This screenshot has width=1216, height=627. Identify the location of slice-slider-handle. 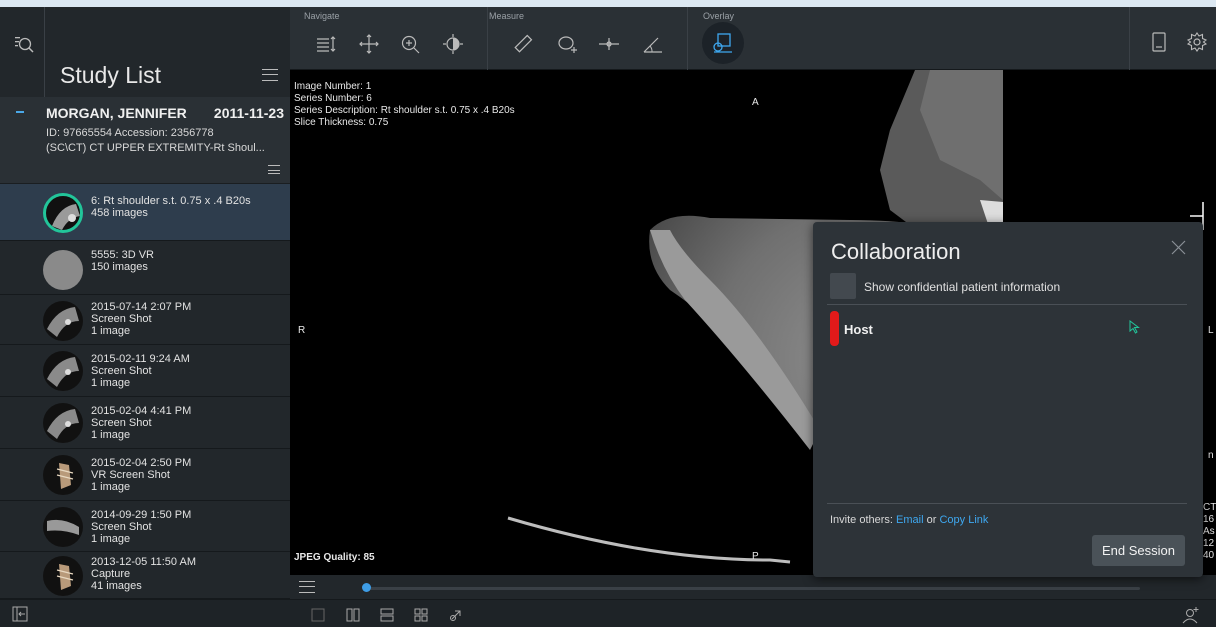
(366, 587).